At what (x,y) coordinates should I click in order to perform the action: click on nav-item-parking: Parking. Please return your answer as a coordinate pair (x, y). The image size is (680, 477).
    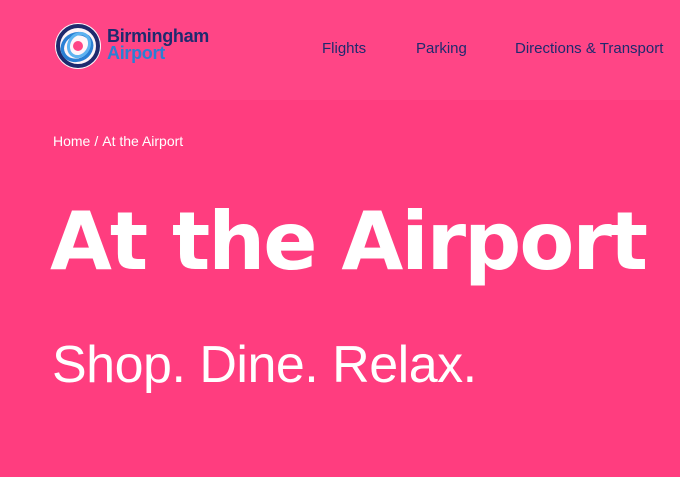
    Looking at the image, I should click on (441, 48).